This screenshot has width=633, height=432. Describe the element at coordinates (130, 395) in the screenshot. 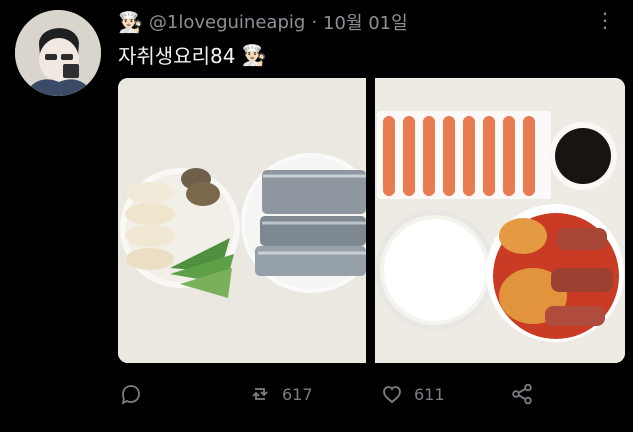

I see `reply-icon` at that location.